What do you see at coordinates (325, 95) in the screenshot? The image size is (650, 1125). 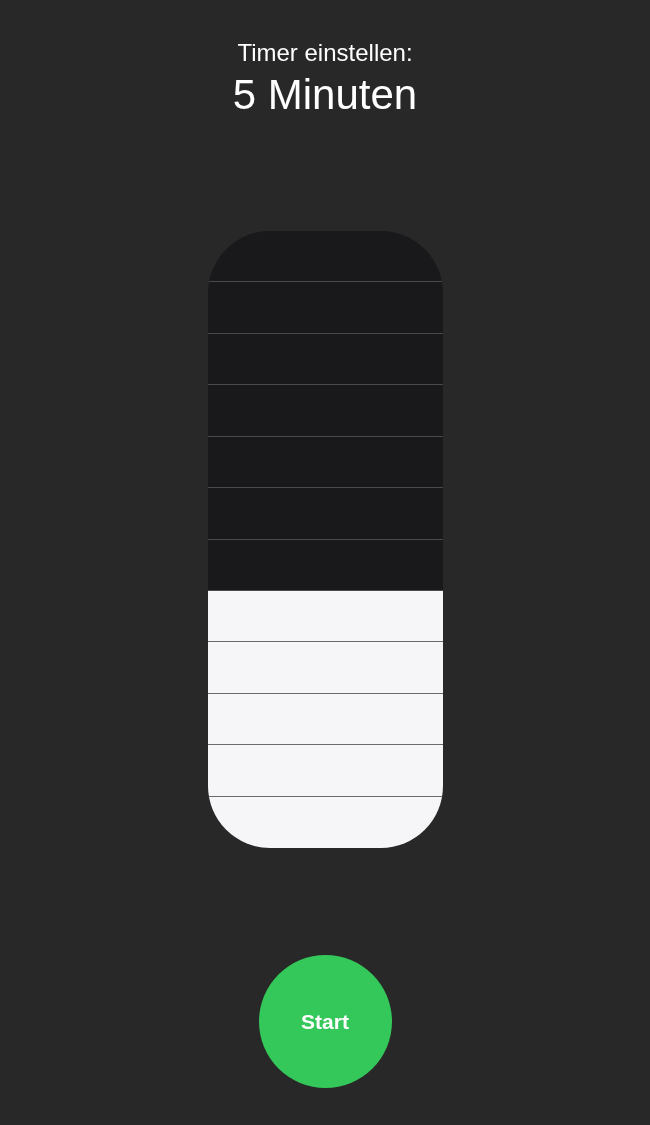 I see `timer-value: 5 Minuten` at bounding box center [325, 95].